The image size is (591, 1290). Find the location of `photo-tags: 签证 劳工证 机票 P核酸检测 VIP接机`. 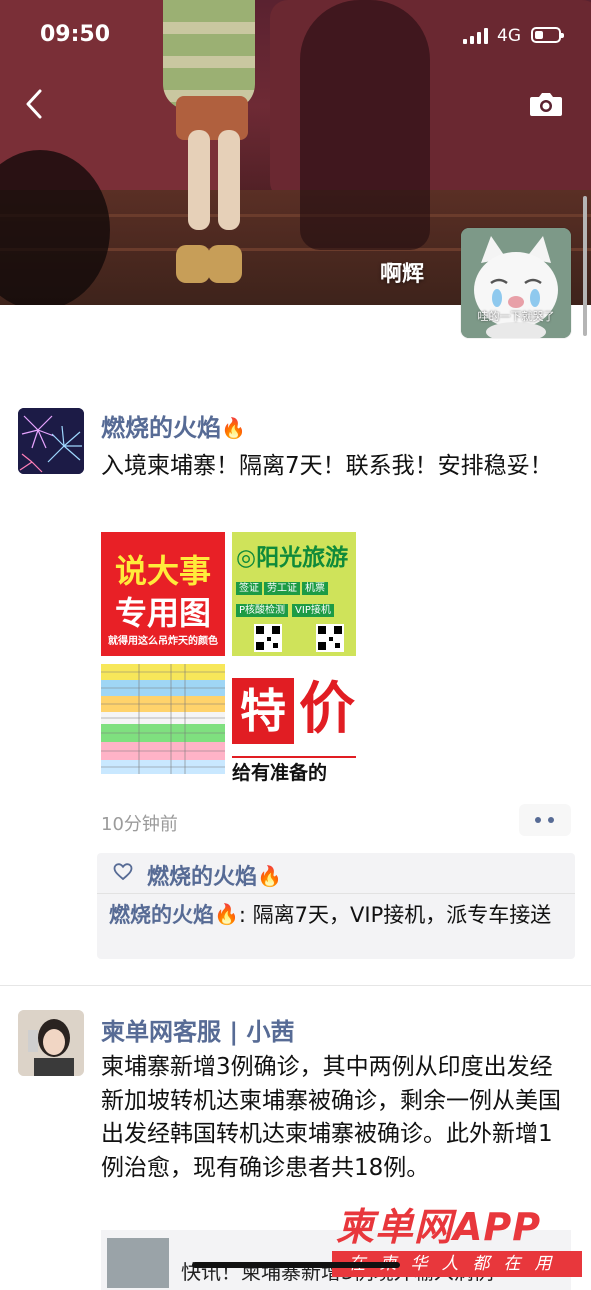

photo-tags: 签证 劳工证 机票 P核酸检测 VIP接机 is located at coordinates (296, 600).